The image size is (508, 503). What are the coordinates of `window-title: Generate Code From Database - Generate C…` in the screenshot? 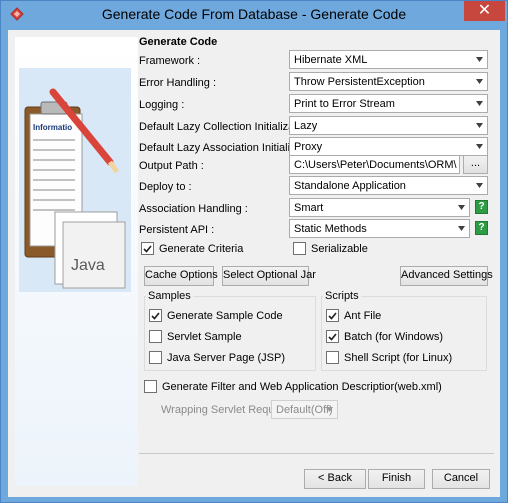 It's located at (254, 14).